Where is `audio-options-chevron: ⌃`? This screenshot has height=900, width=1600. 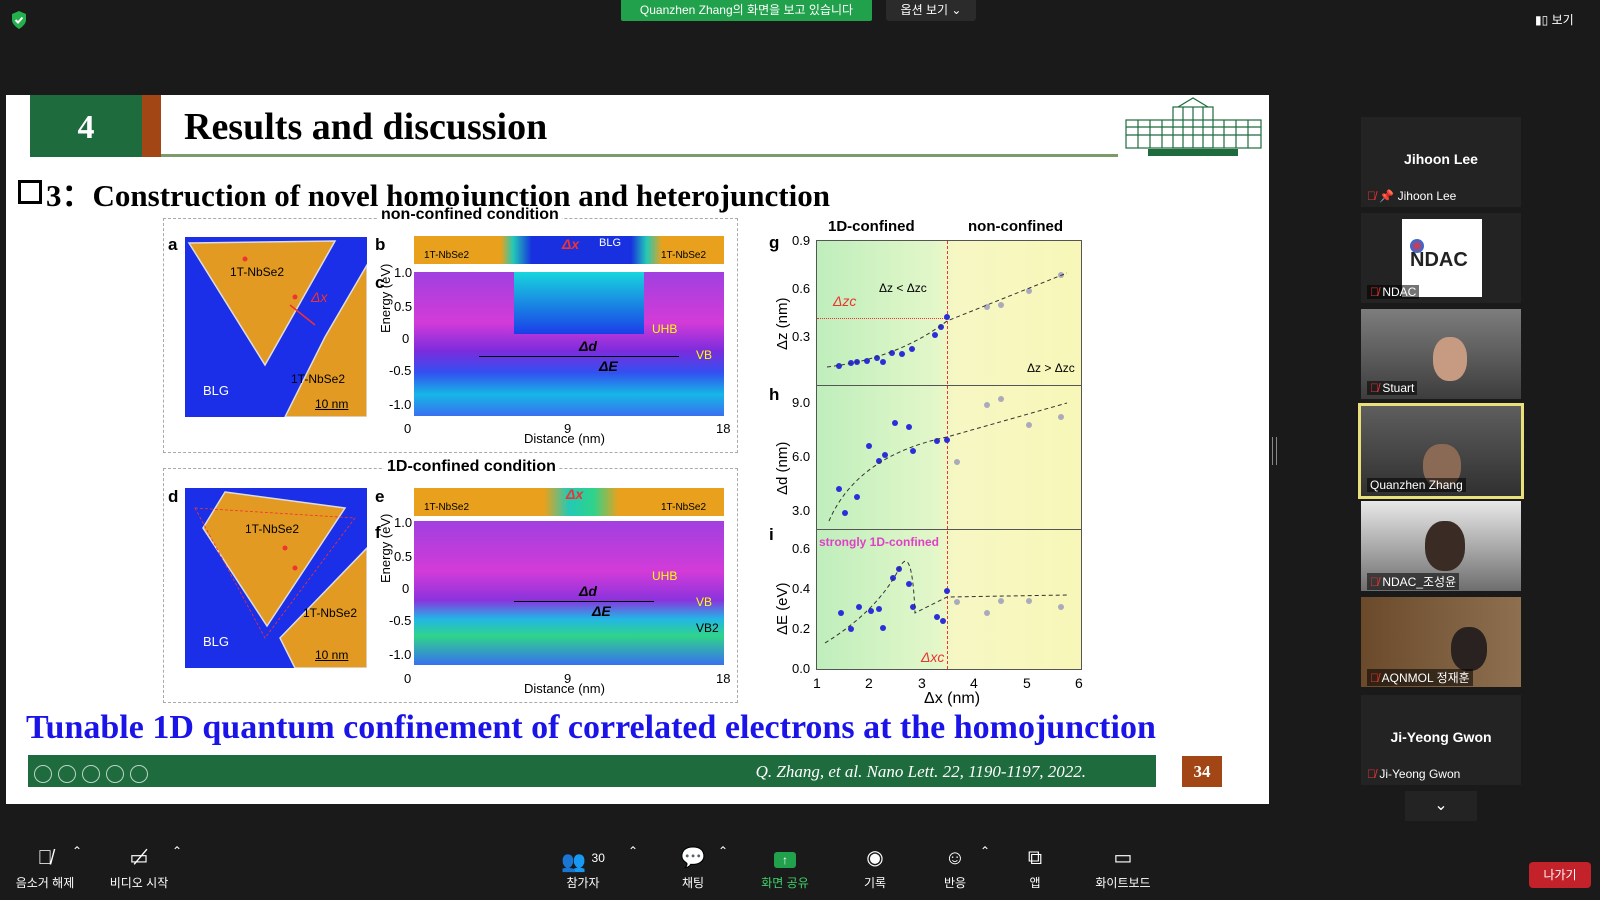
audio-options-chevron: ⌃ is located at coordinates (77, 851).